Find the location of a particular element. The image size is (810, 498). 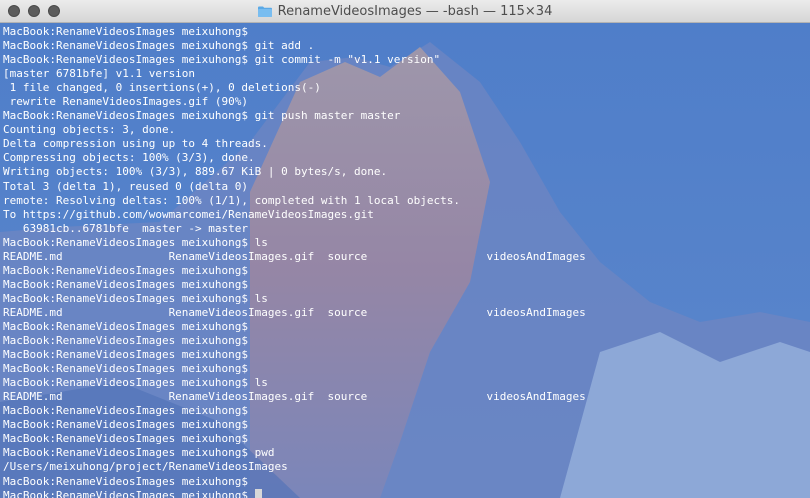

terminal-line-text: Compressing objects: 100% (3/3), done. is located at coordinates (129, 158).